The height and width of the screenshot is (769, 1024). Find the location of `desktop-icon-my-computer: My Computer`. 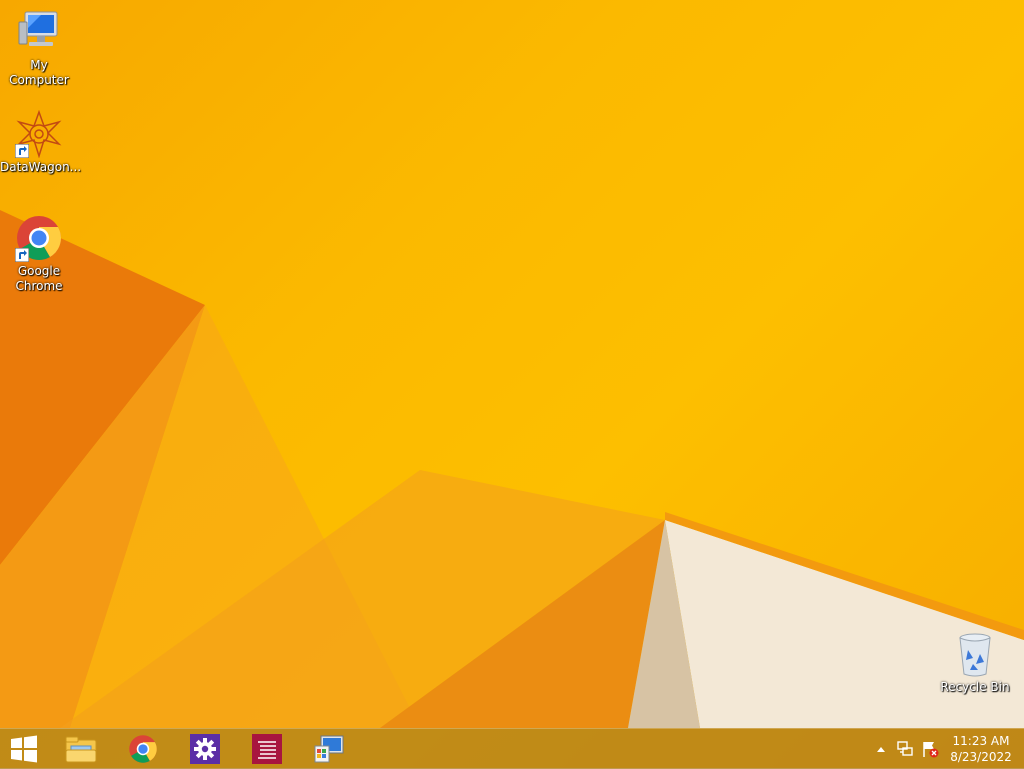

desktop-icon-my-computer: My Computer is located at coordinates (39, 48).